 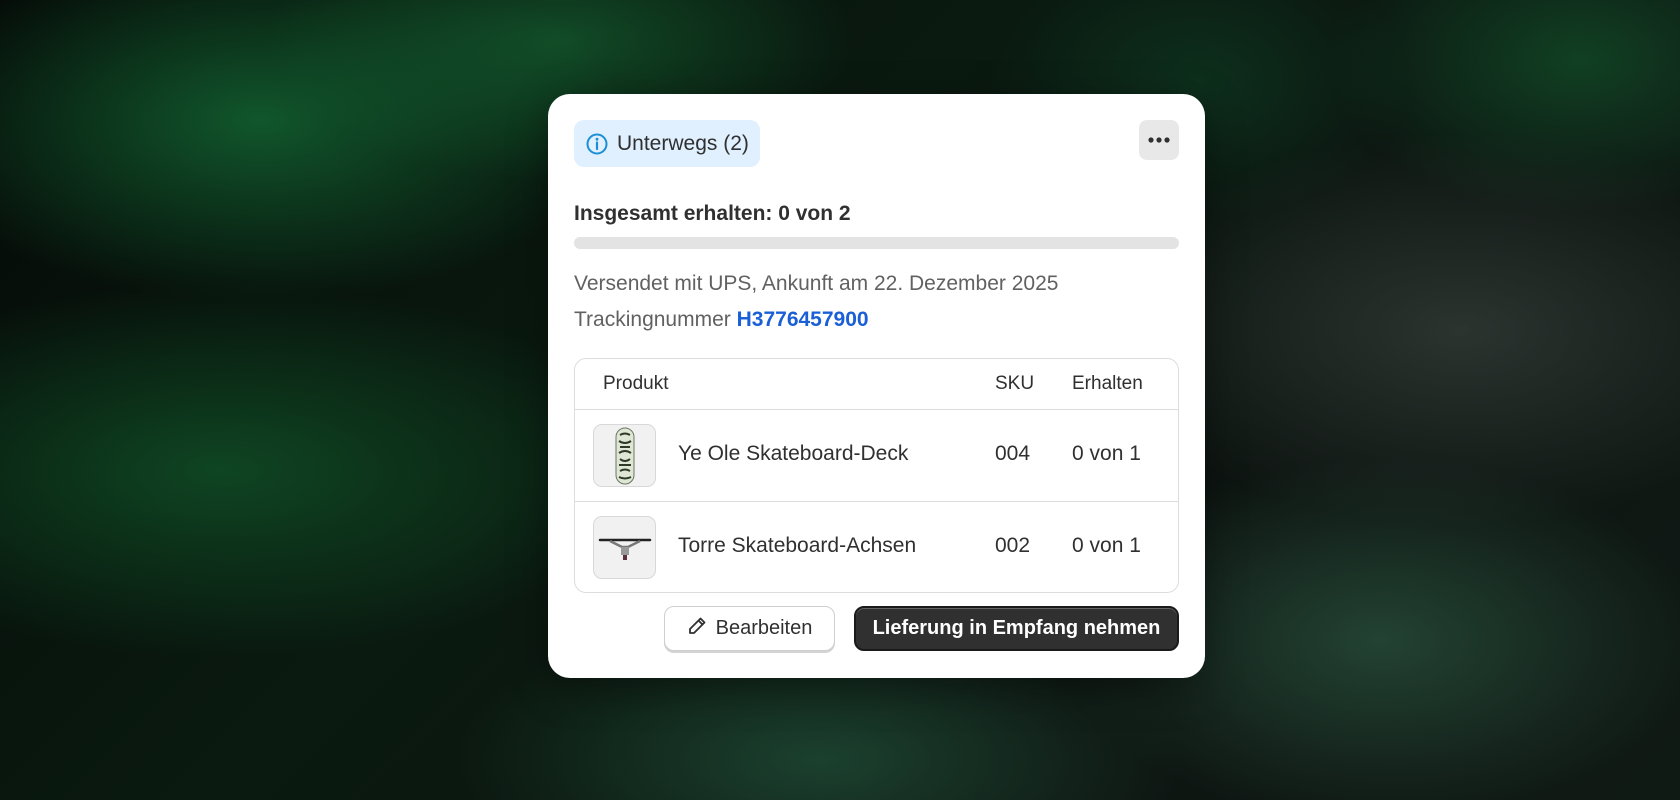 I want to click on product-sku: 004, so click(x=1013, y=453).